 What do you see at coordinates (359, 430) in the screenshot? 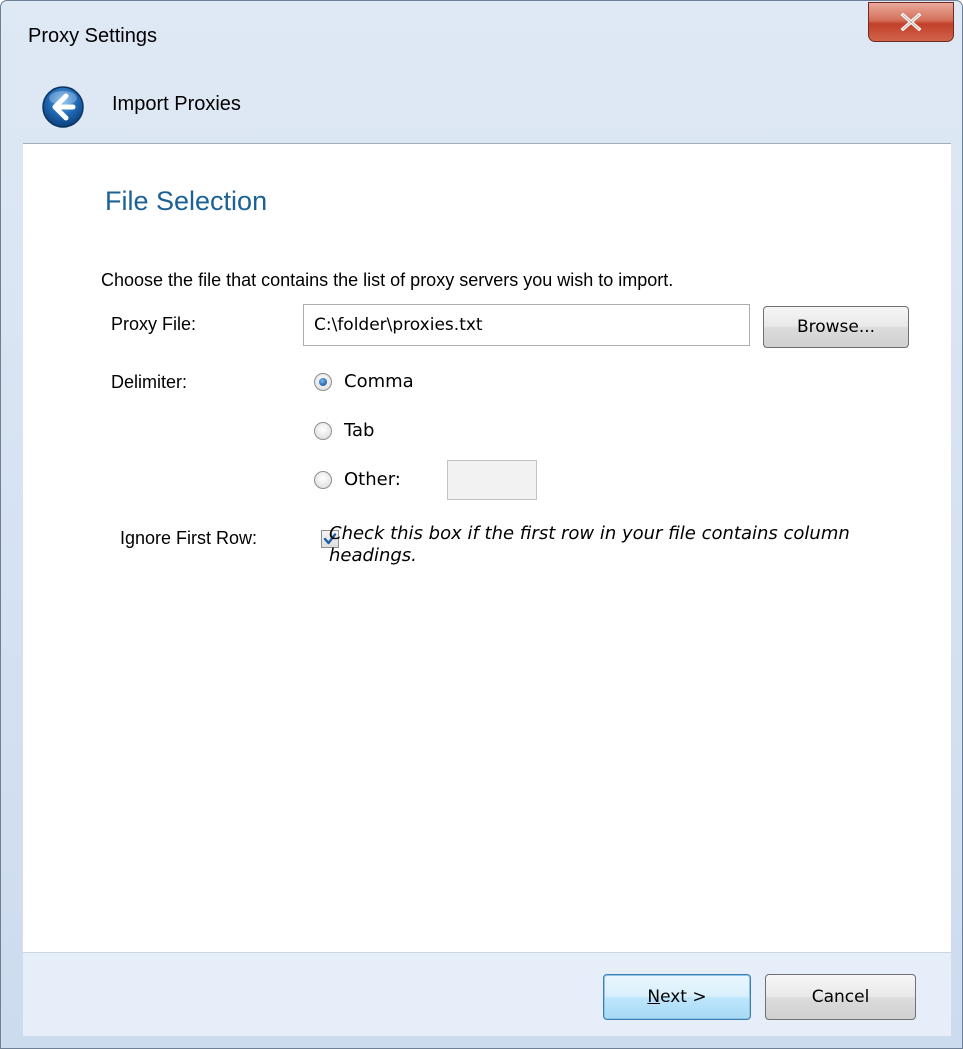
I see `tab-label: Tab` at bounding box center [359, 430].